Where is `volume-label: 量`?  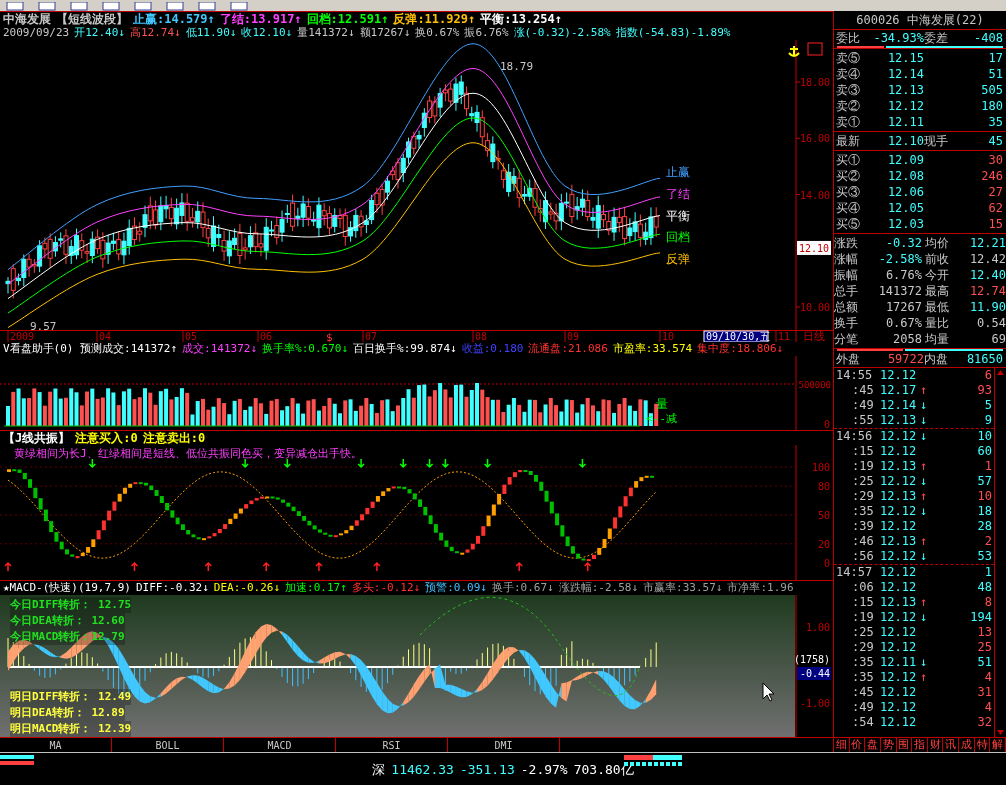 volume-label: 量 is located at coordinates (662, 404).